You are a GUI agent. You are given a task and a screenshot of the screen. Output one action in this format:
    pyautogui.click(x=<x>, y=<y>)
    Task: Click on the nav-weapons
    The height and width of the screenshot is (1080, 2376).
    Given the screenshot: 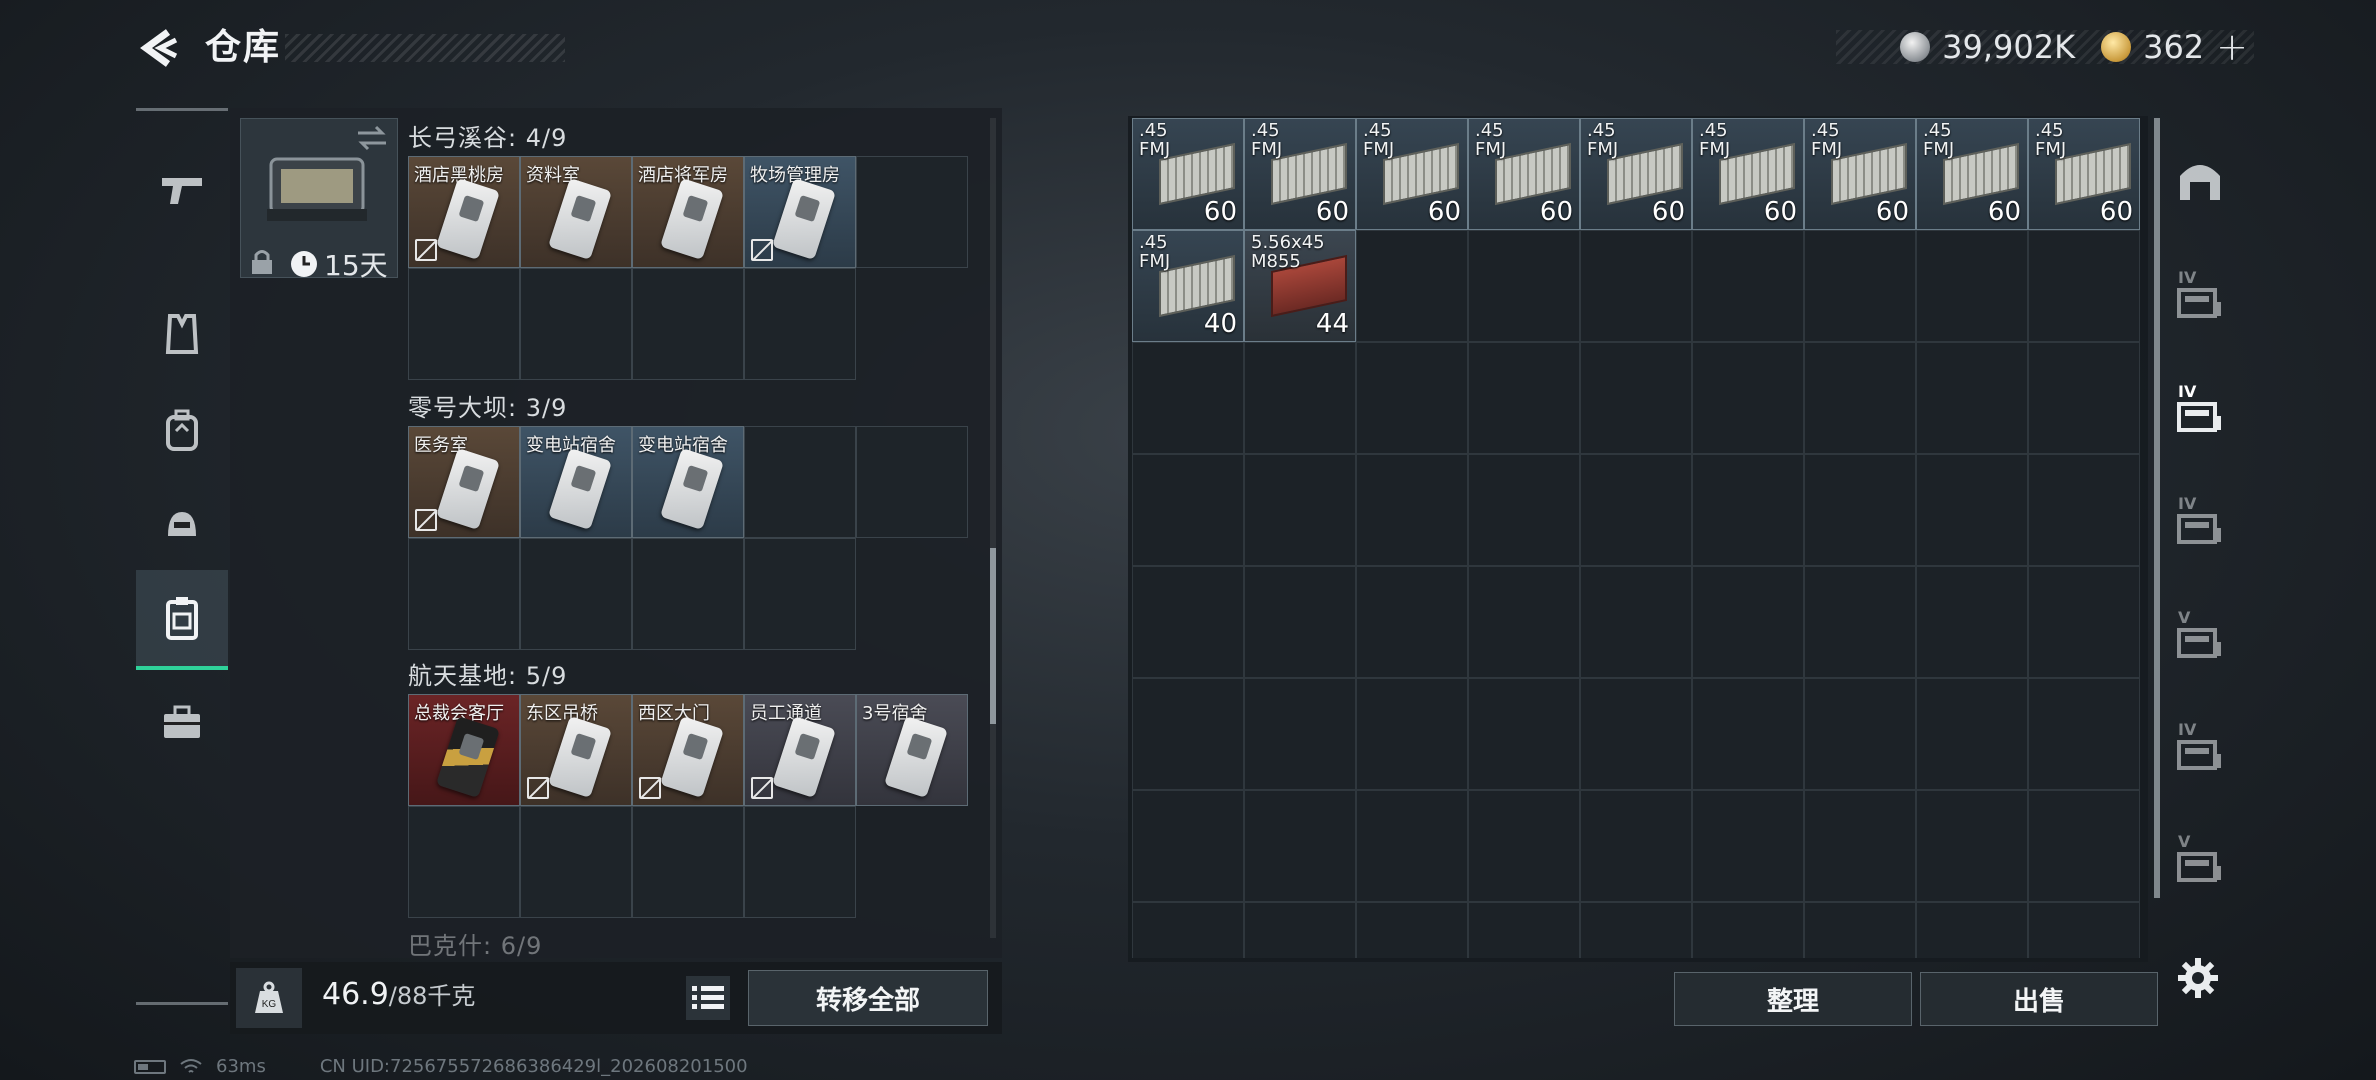 What is the action you would take?
    pyautogui.click(x=182, y=190)
    